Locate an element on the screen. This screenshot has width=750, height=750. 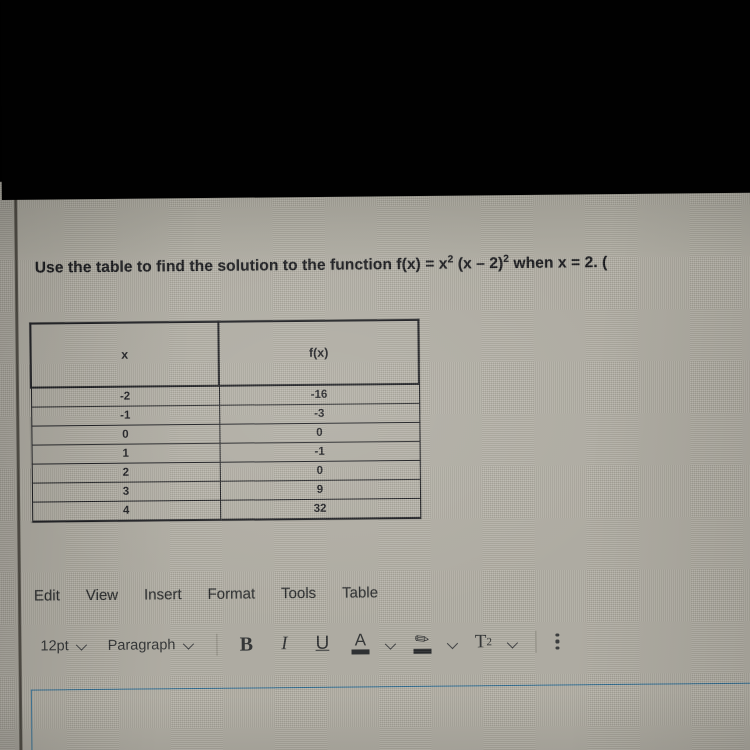
block-format-value: Paragraph is located at coordinates (141, 645).